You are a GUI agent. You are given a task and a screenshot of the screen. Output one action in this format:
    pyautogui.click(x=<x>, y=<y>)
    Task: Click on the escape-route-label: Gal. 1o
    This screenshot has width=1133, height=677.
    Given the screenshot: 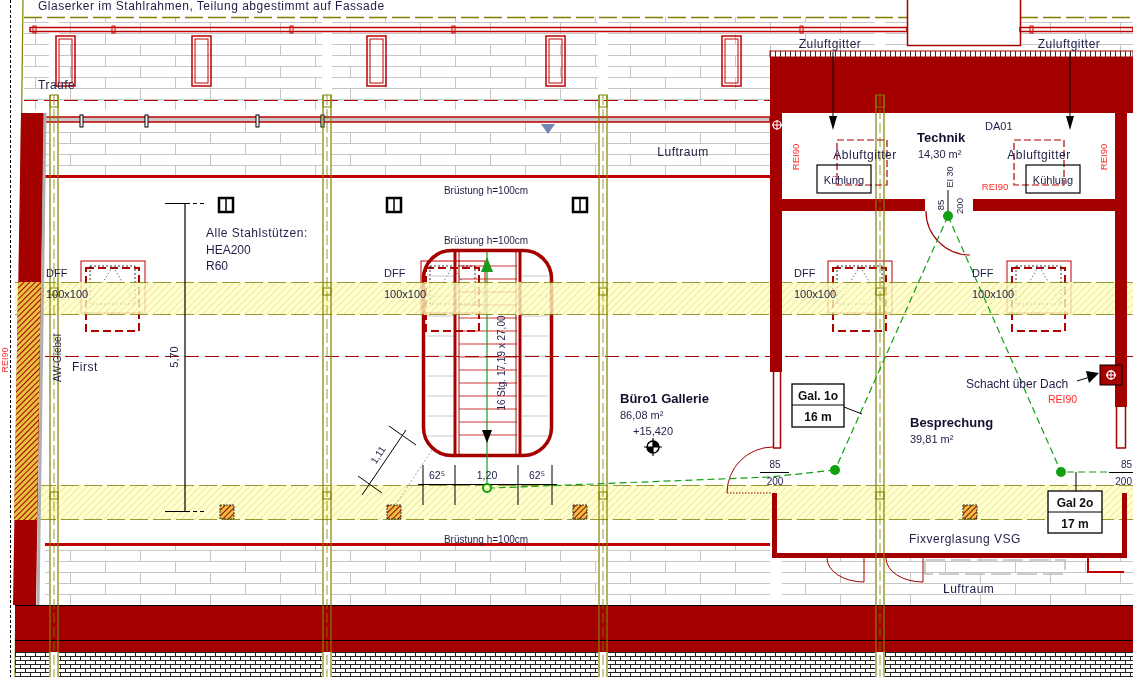 What is the action you would take?
    pyautogui.click(x=818, y=396)
    